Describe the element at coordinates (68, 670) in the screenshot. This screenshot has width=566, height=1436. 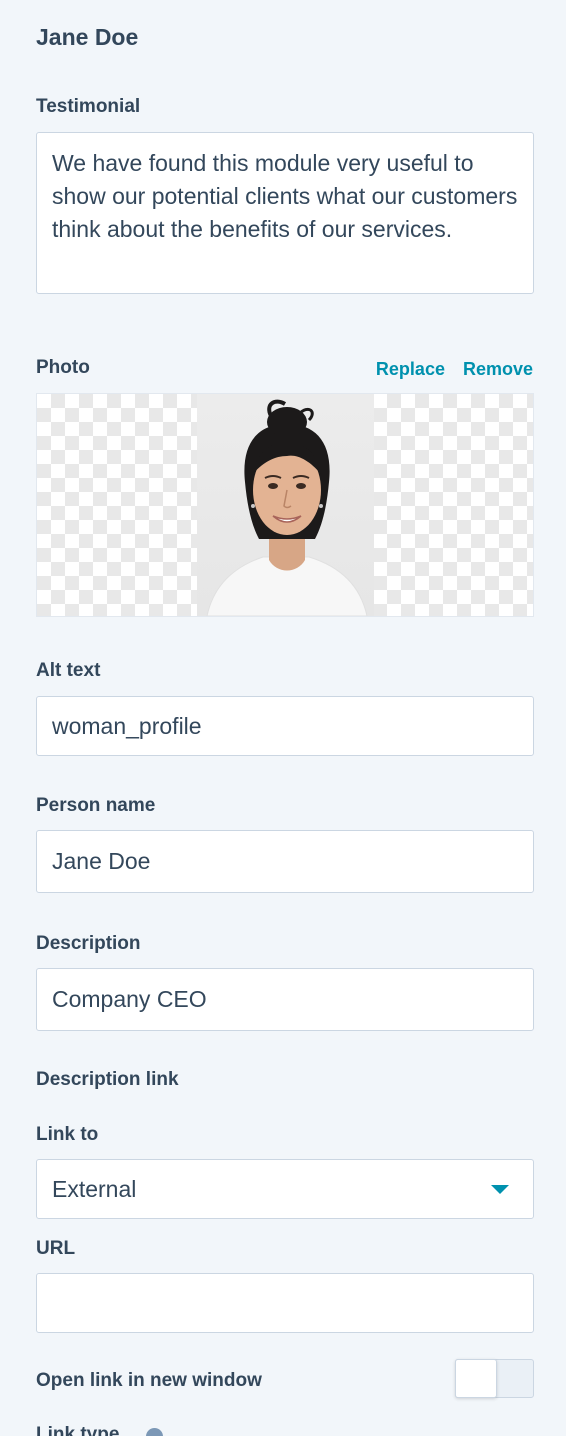
I see `alt-text-label: Alt text` at that location.